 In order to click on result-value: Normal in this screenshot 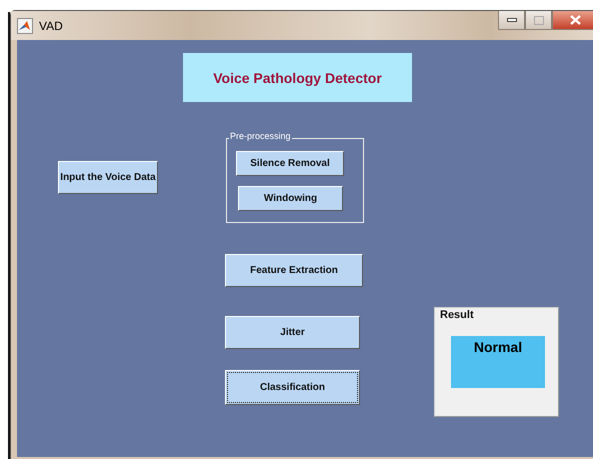, I will do `click(498, 362)`.